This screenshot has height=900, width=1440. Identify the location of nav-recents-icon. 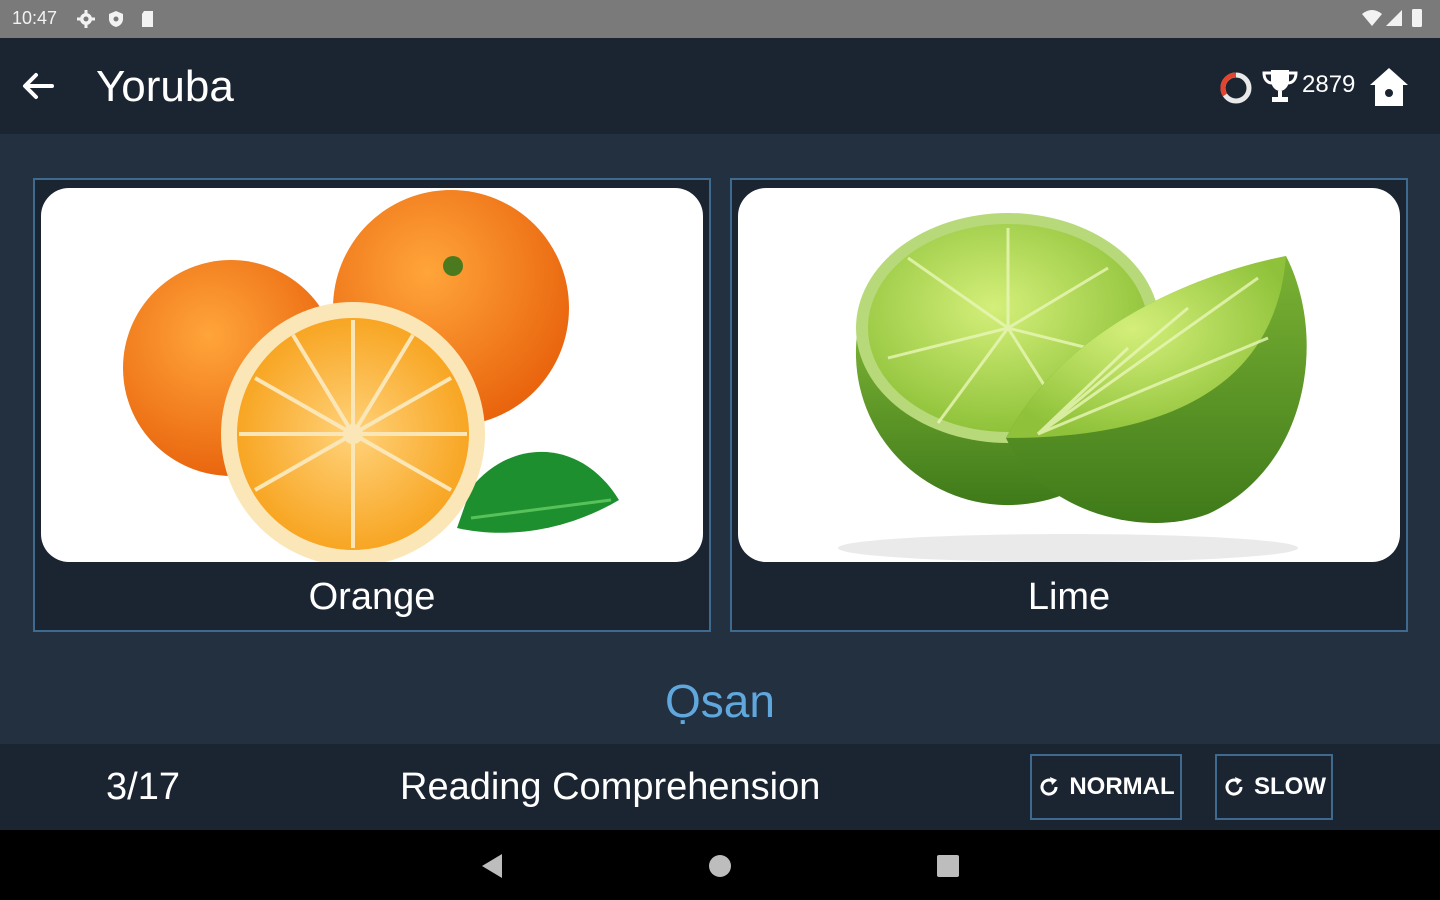
(948, 866).